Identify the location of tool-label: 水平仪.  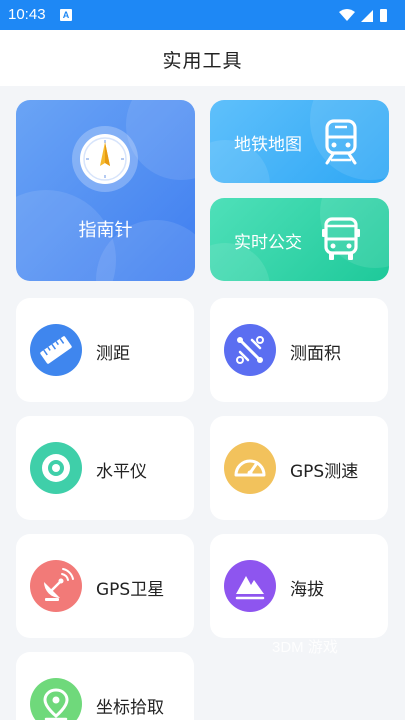
(121, 472).